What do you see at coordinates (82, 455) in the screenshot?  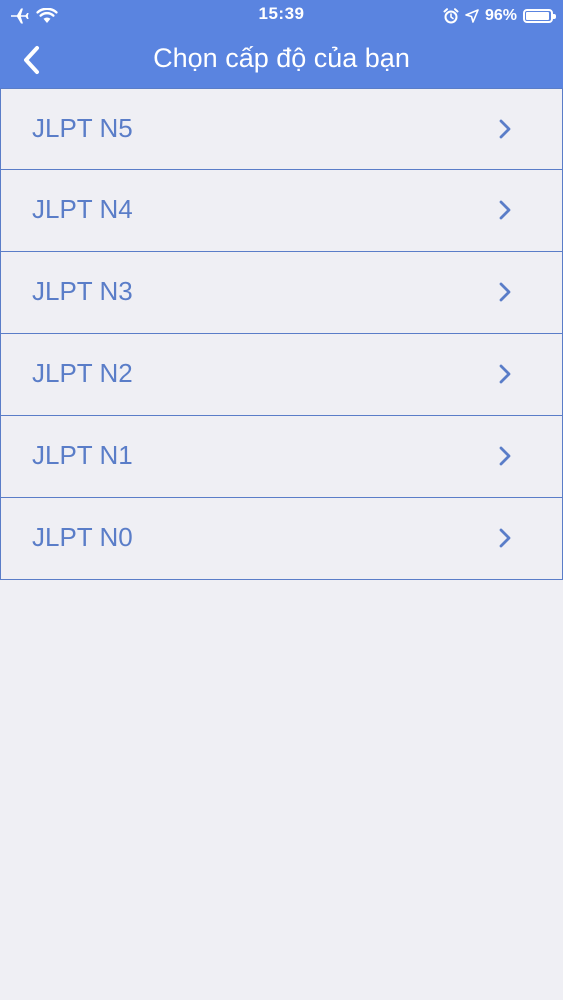 I see `level-label: JLPT N1` at bounding box center [82, 455].